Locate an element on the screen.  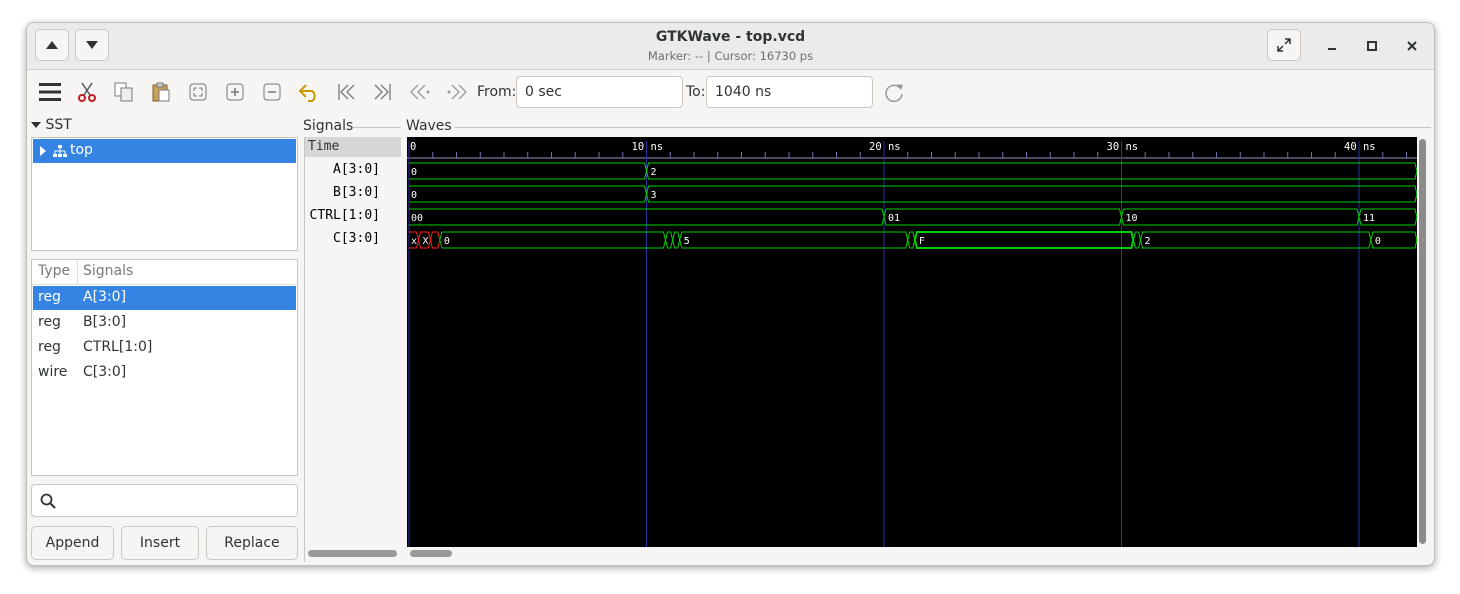
time-label: Time is located at coordinates (324, 146).